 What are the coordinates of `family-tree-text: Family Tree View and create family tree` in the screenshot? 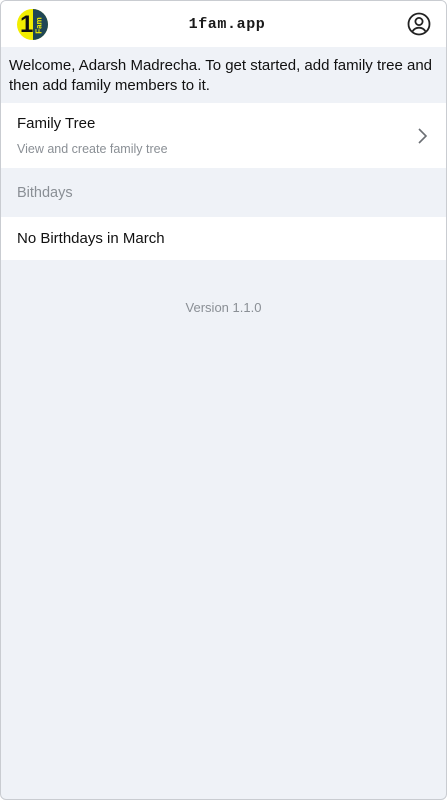 It's located at (92, 135).